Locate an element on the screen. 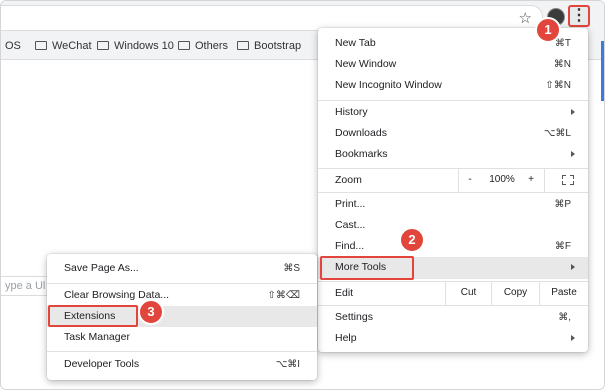 This screenshot has height=390, width=605. bookmark-folder-windows-10: Windows 10 is located at coordinates (135, 46).